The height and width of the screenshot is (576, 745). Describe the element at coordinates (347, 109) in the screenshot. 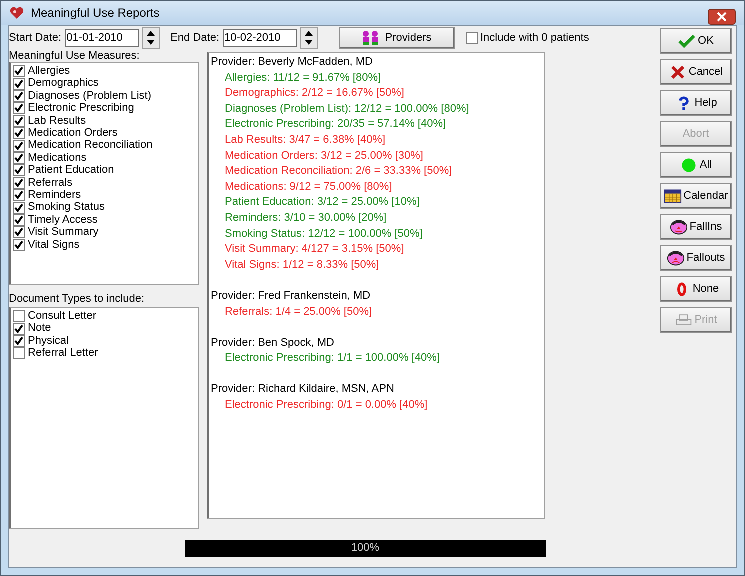

I see `measure-result: Diagnoses (Problem List): 12/12 = 100.00% [80%]` at that location.